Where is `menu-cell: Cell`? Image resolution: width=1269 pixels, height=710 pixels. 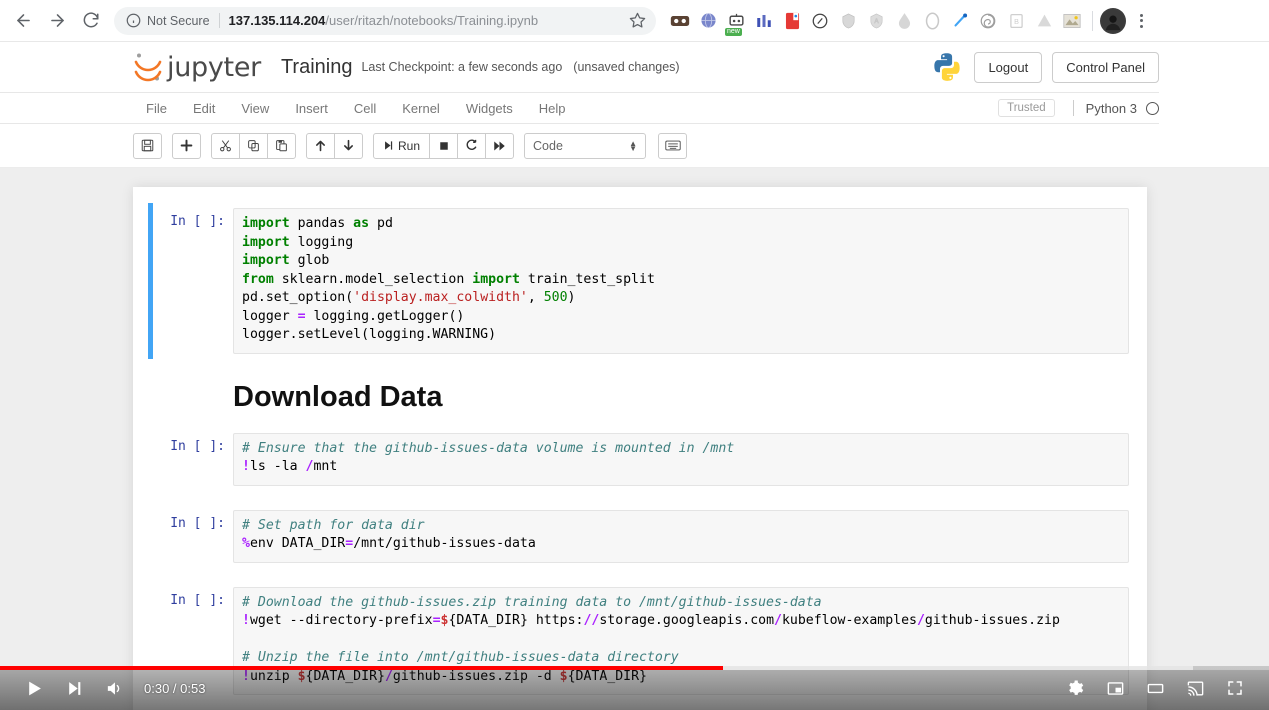 menu-cell: Cell is located at coordinates (365, 108).